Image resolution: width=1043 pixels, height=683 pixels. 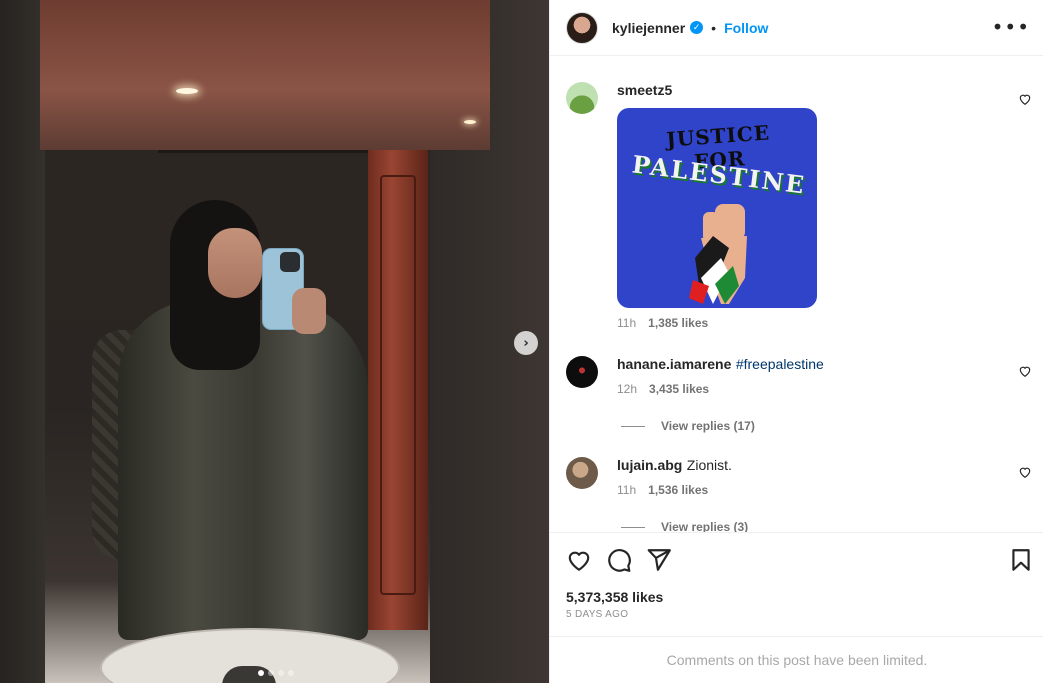 What do you see at coordinates (265, 75) in the screenshot?
I see `photo-ceiling` at bounding box center [265, 75].